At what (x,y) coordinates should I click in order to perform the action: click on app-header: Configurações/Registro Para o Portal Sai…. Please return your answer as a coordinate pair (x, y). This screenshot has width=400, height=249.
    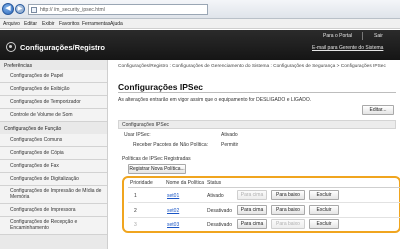
    Looking at the image, I should click on (200, 45).